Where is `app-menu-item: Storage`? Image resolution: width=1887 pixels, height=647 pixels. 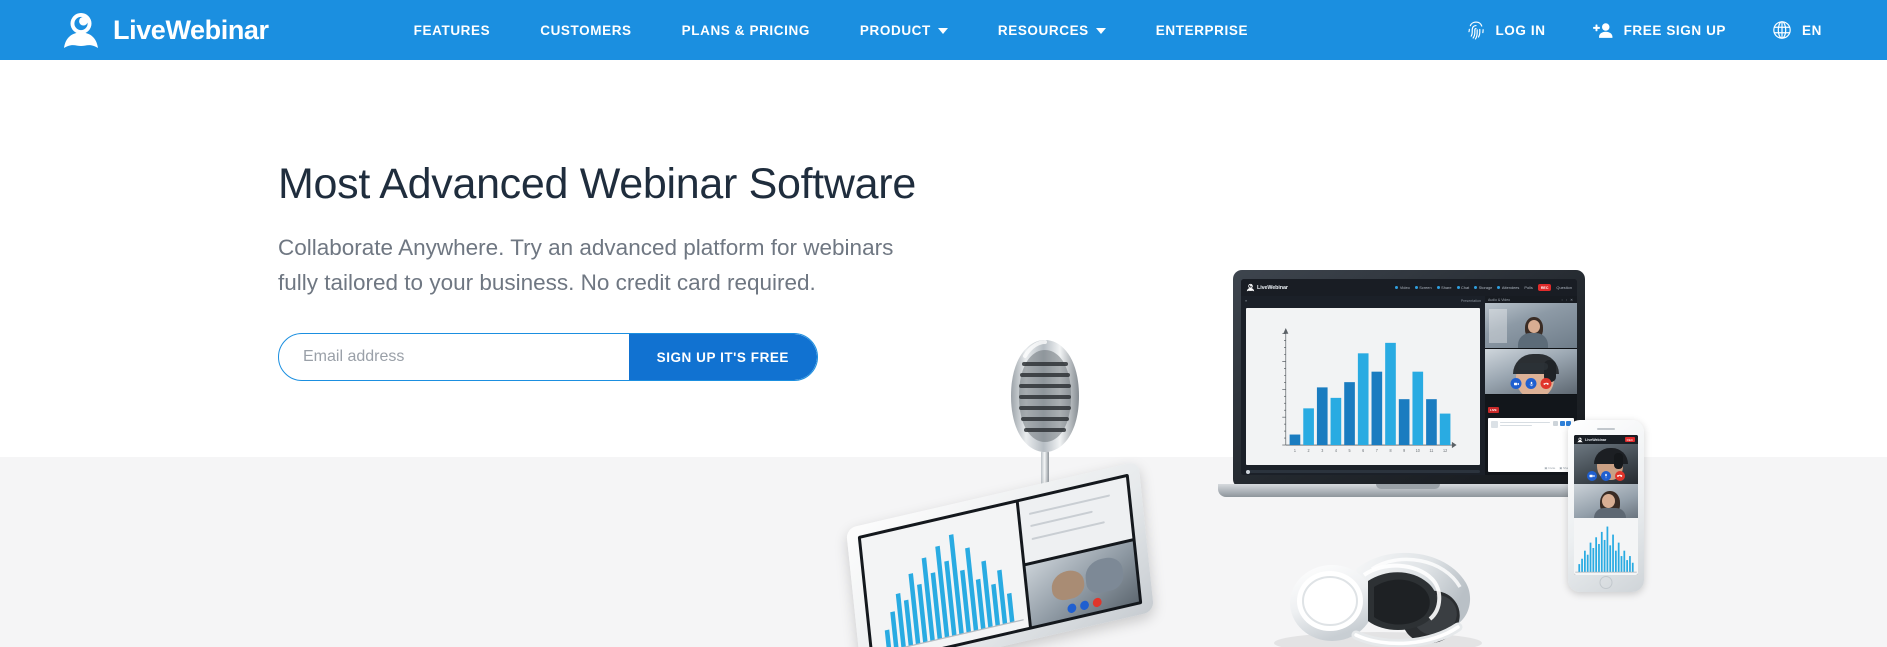
app-menu-item: Storage is located at coordinates (1483, 287).